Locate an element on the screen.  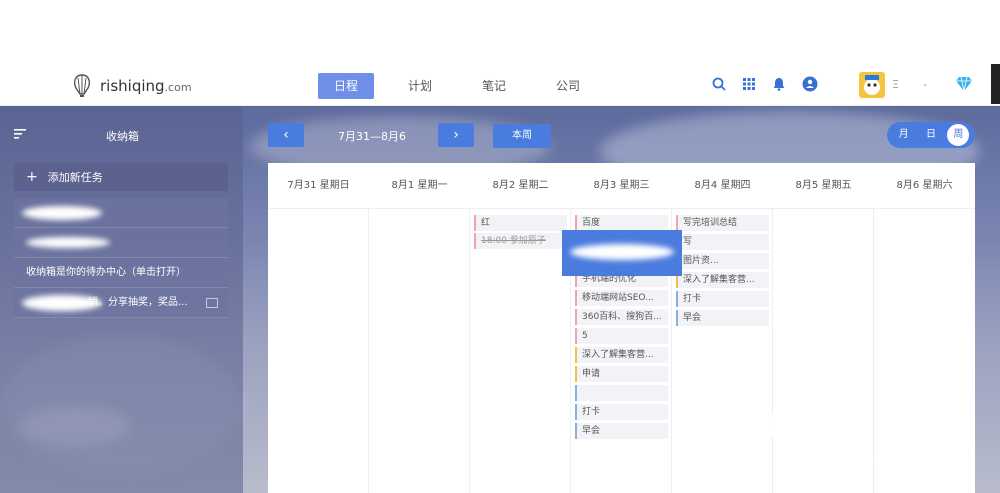
task-item: 红 is located at coordinates (520, 223).